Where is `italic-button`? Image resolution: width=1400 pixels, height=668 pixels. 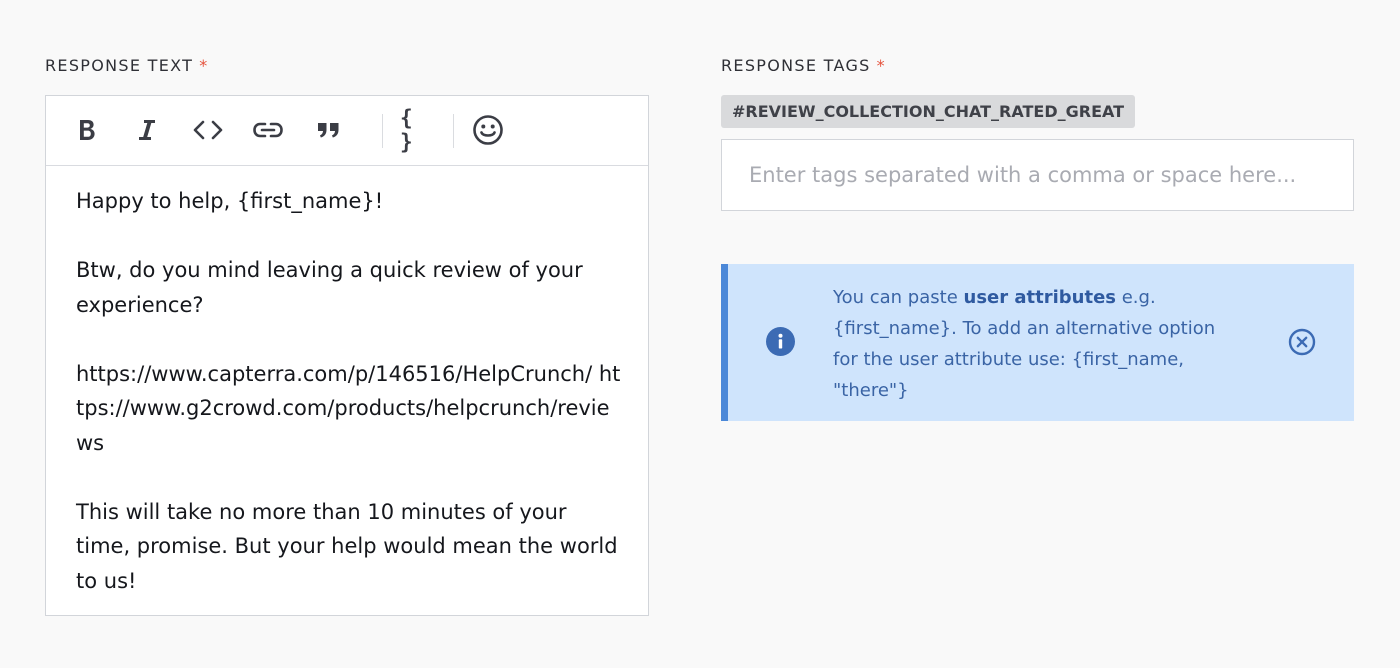
italic-button is located at coordinates (147, 130).